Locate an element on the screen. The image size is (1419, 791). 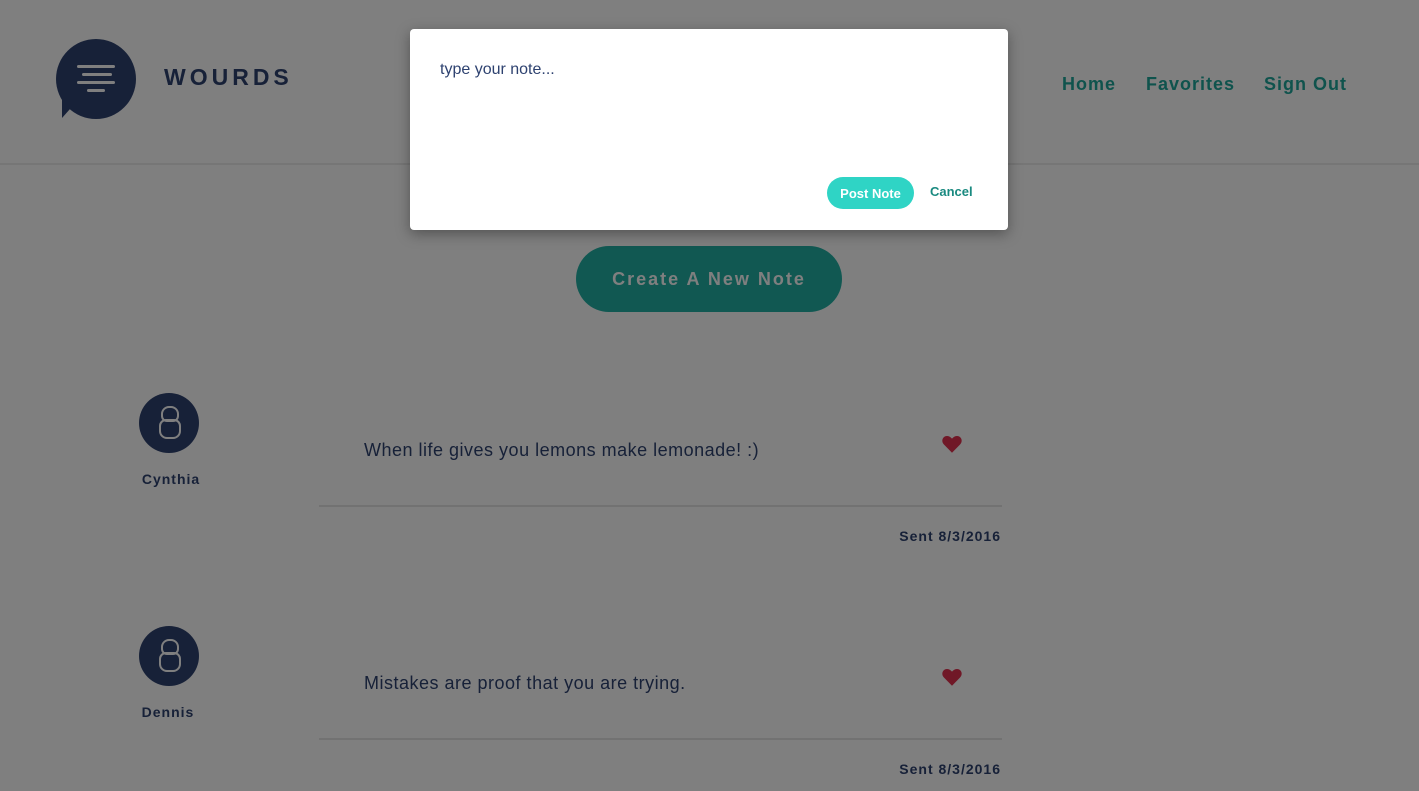
cancel-button: Cancel is located at coordinates (951, 191).